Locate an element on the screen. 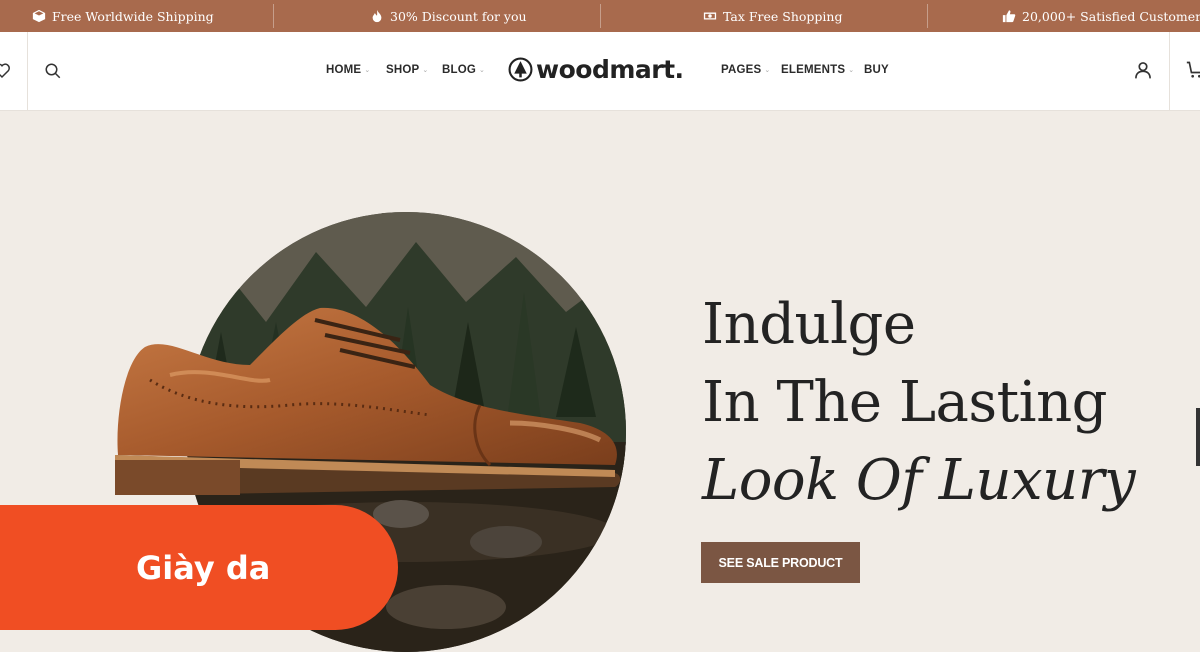  promo-item-customers: 20,000+ Satisfied Customers is located at coordinates (1101, 16).